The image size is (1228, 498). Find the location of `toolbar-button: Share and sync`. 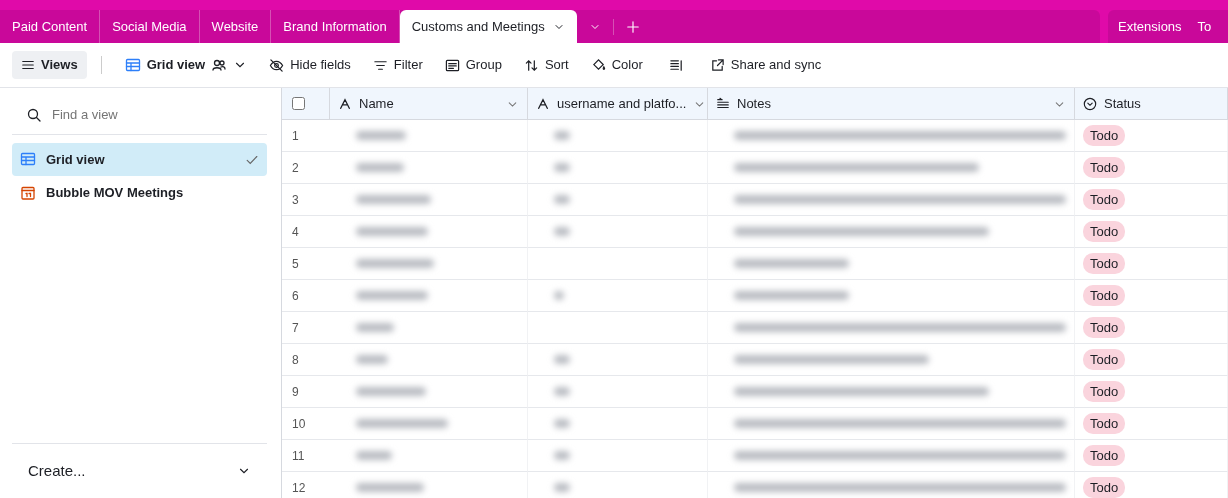

toolbar-button: Share and sync is located at coordinates (765, 65).